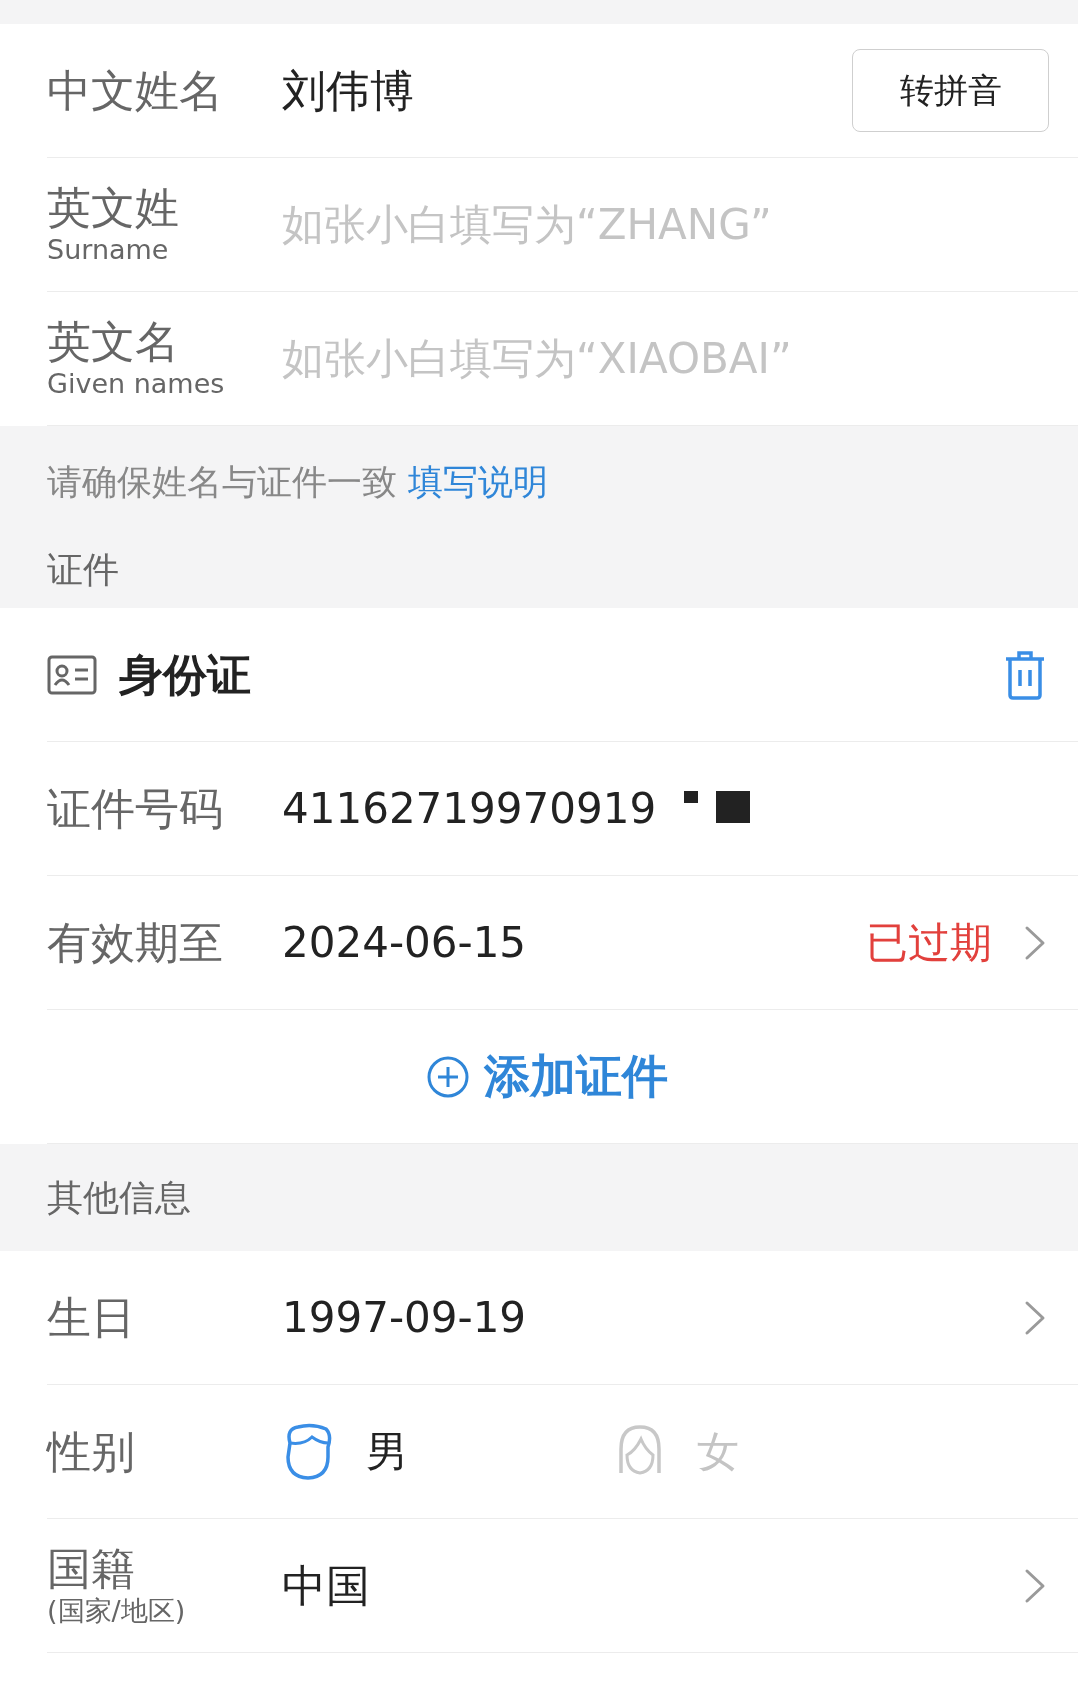 This screenshot has width=1078, height=1682. I want to click on document-type: 身份证, so click(185, 674).